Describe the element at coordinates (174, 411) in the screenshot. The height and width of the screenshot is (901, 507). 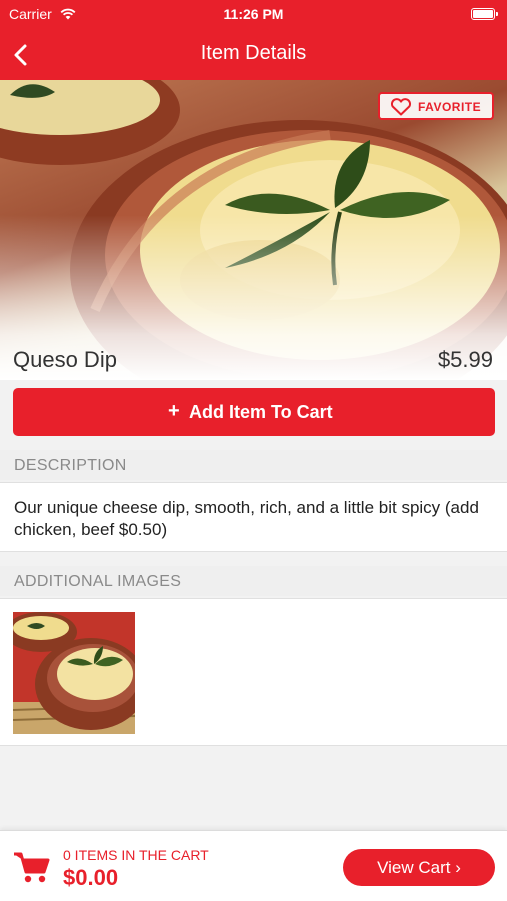
I see `plus-icon: +` at that location.